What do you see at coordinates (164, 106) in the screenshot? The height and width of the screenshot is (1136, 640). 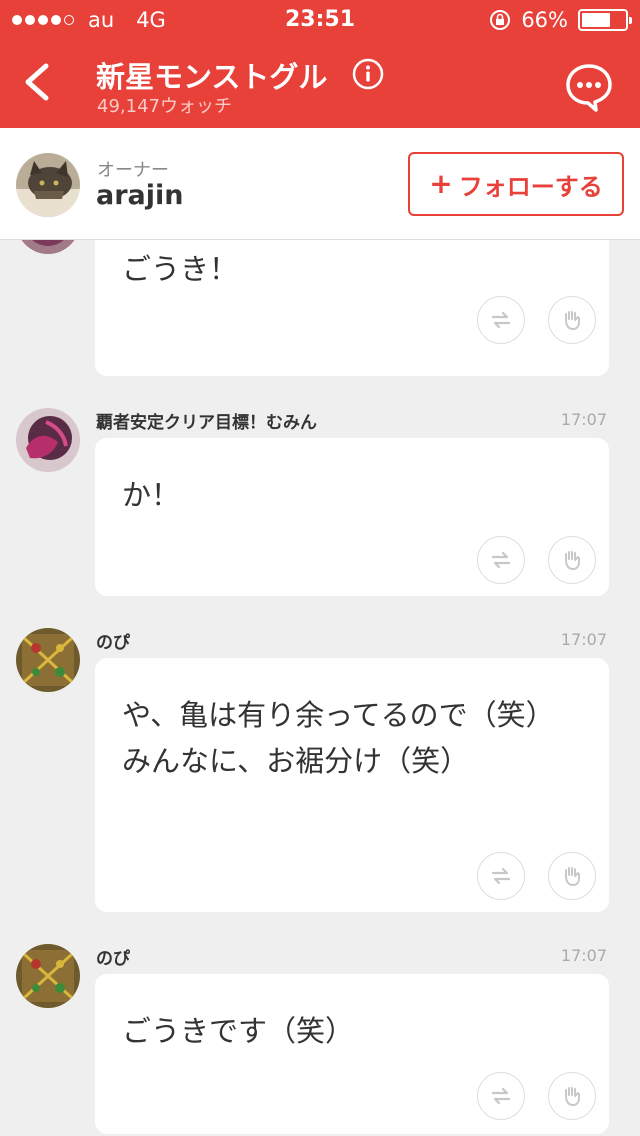 I see `watch-count: 49,147ウォッチ` at bounding box center [164, 106].